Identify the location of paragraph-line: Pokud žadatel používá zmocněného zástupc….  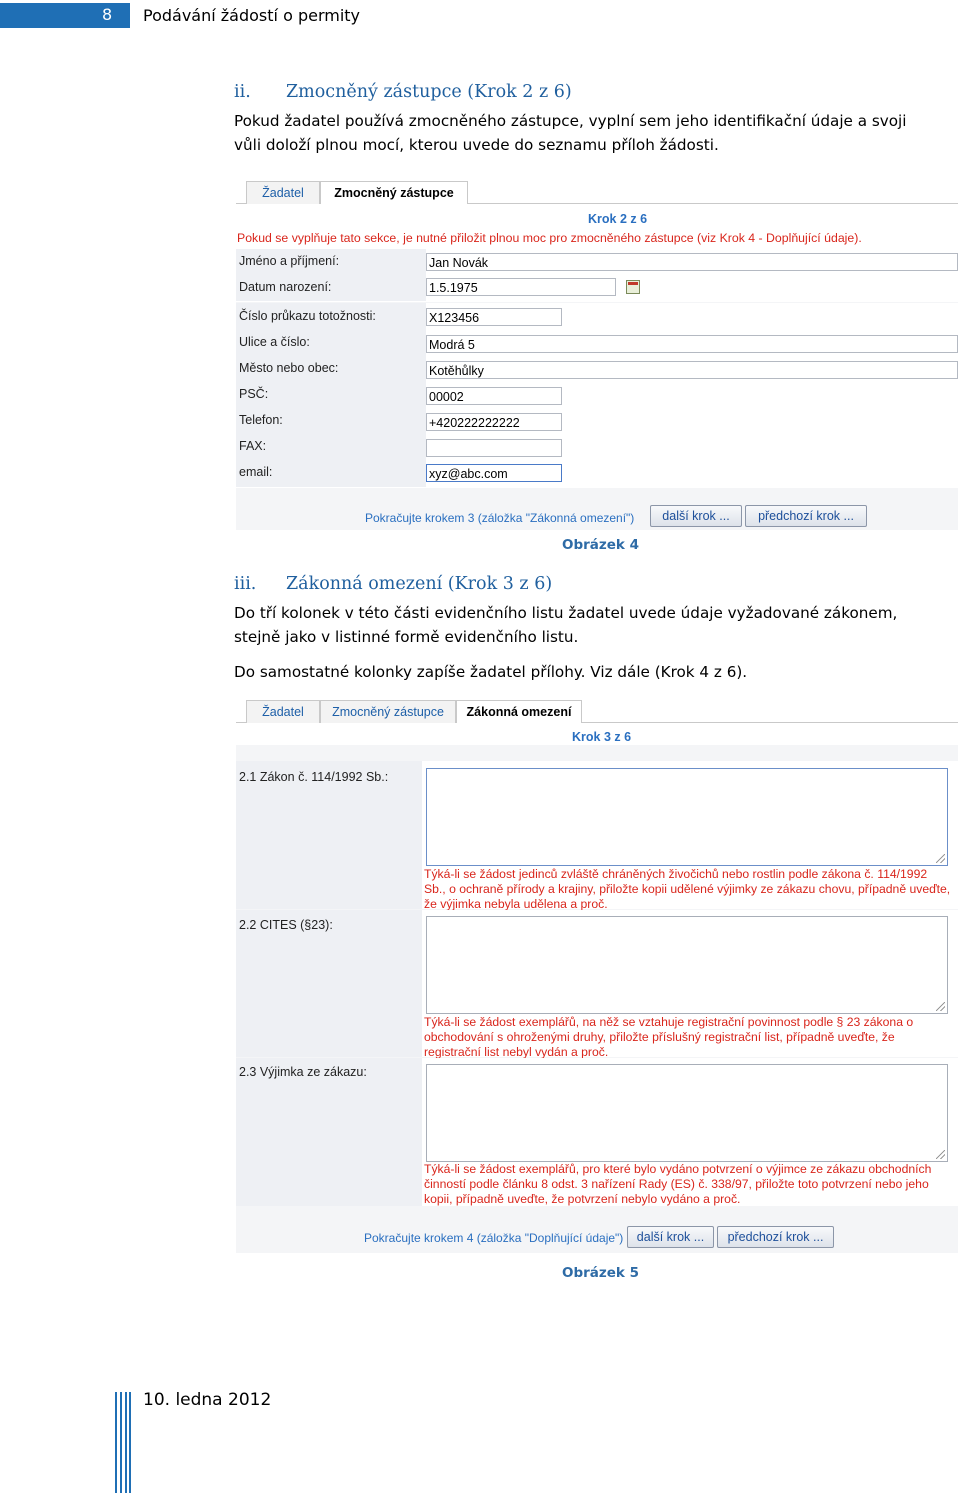
(570, 121).